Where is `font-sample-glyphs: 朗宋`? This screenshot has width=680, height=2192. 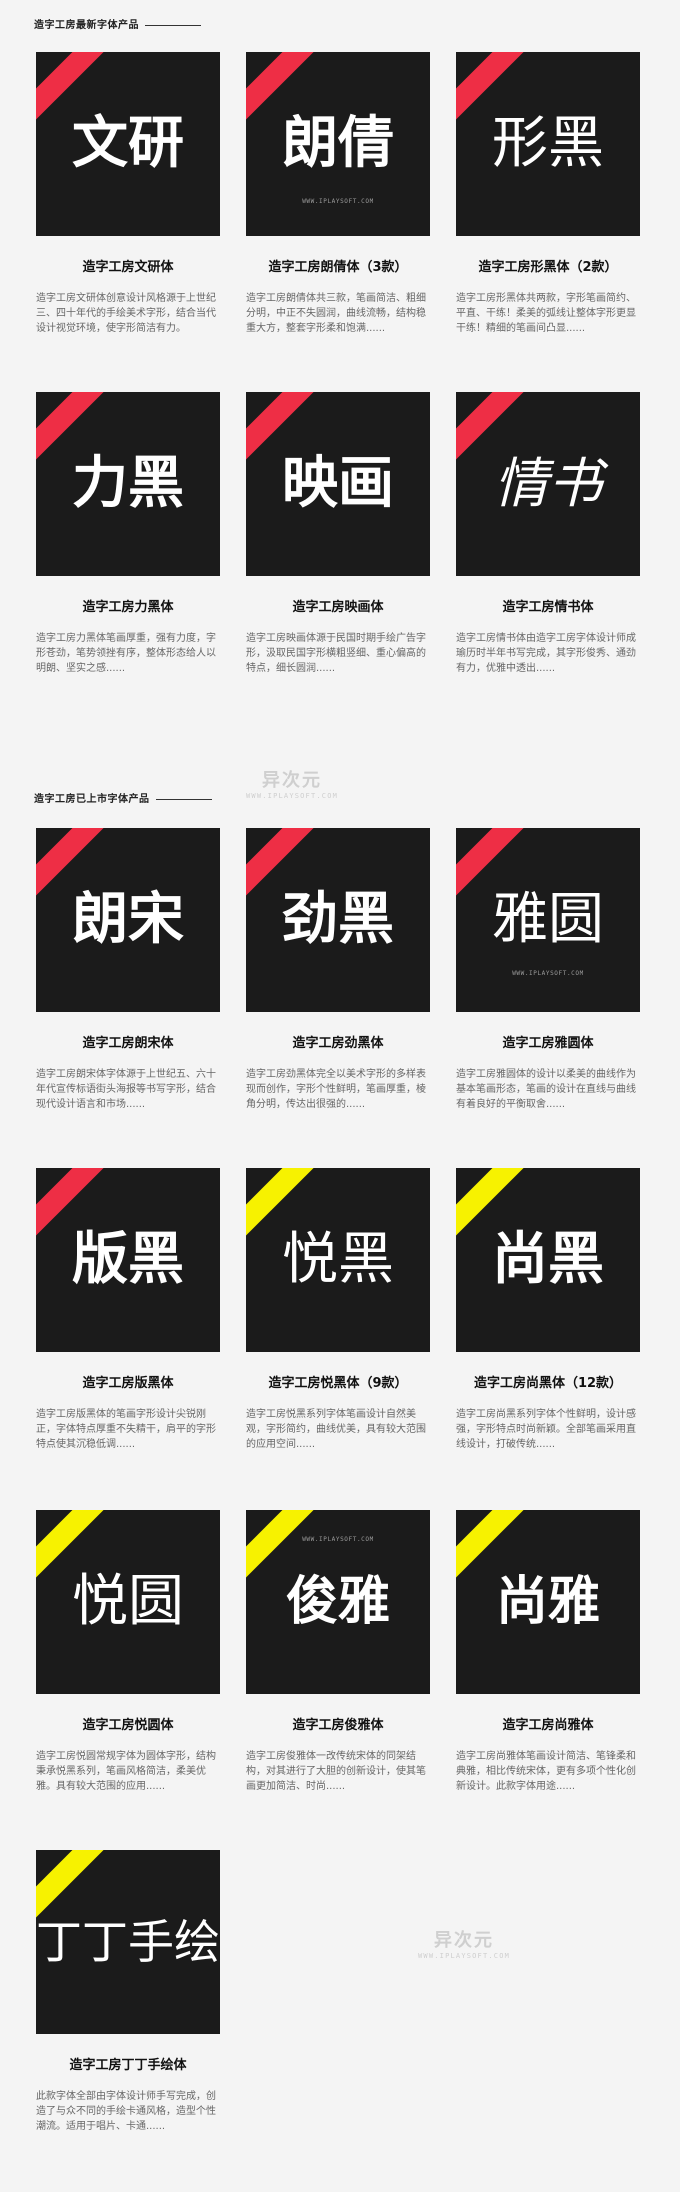 font-sample-glyphs: 朗宋 is located at coordinates (128, 919).